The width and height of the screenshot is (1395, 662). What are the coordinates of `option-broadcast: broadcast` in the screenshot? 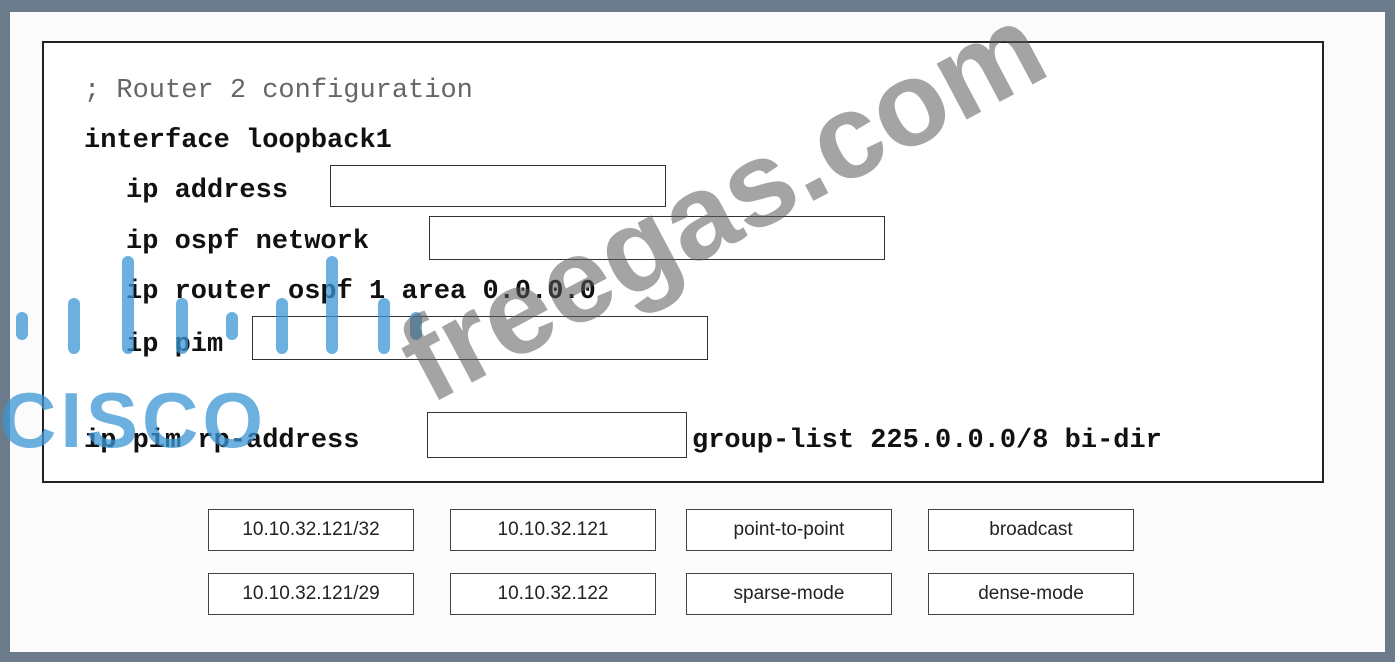 It's located at (1031, 530).